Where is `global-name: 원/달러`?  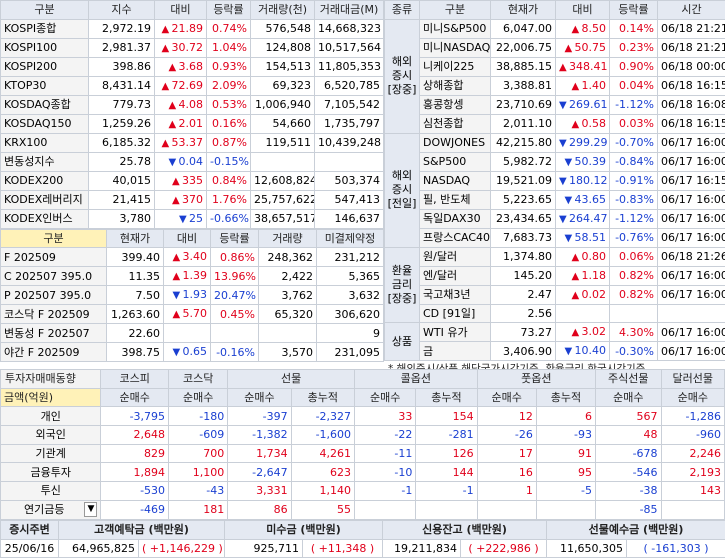
global-name: 원/달러 is located at coordinates (455, 256).